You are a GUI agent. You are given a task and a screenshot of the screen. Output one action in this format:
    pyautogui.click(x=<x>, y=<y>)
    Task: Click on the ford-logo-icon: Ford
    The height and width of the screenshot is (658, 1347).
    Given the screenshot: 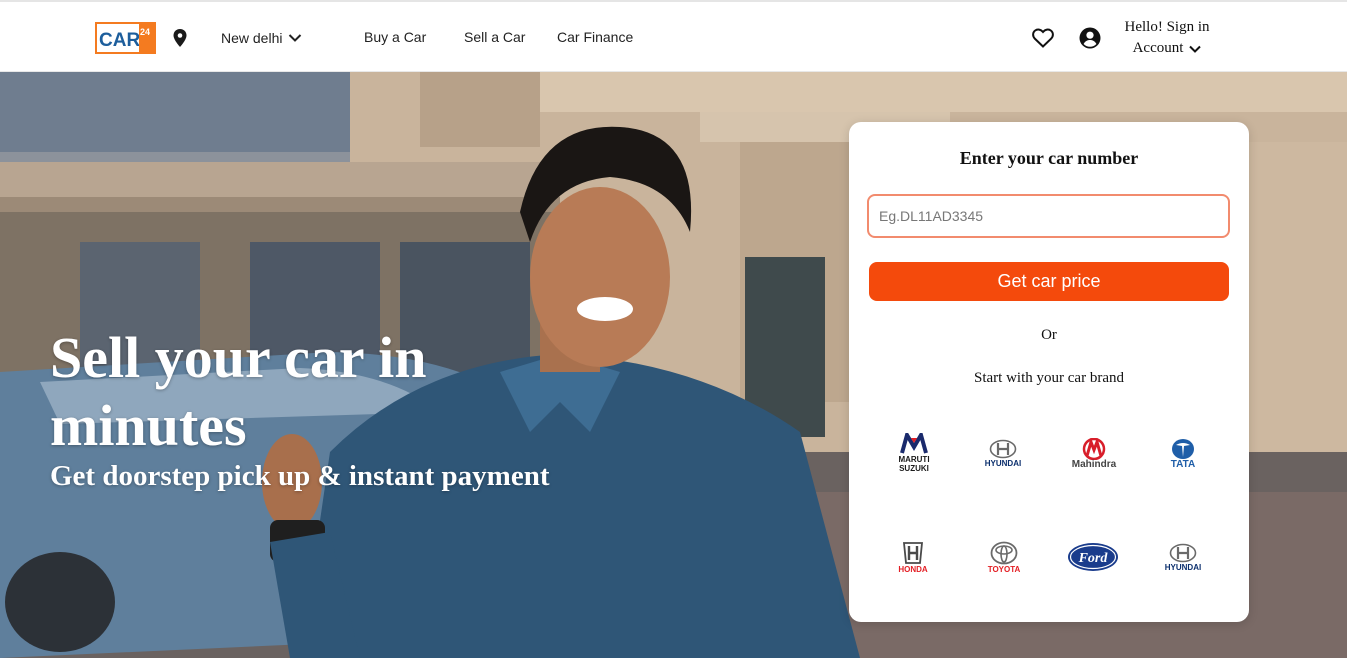 What is the action you would take?
    pyautogui.click(x=1093, y=557)
    